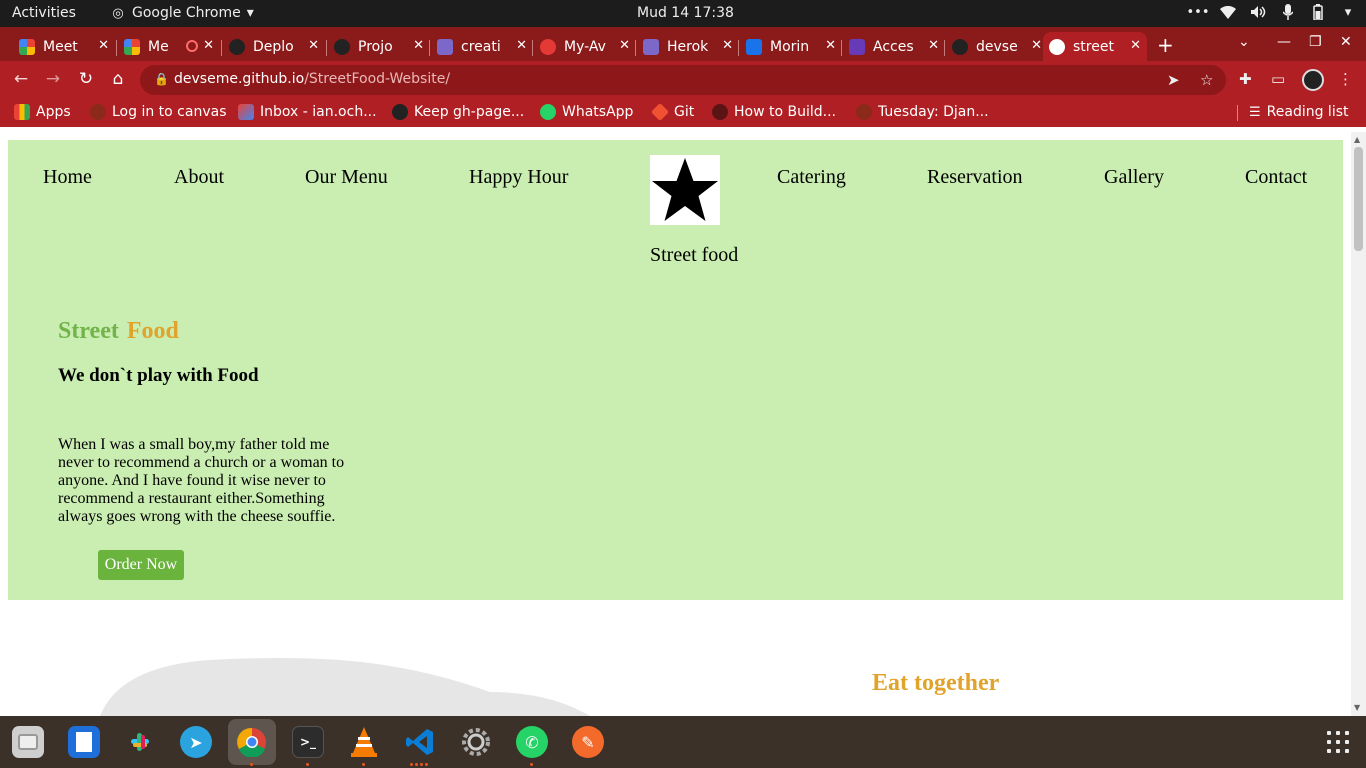  Describe the element at coordinates (688, 46) in the screenshot. I see `tab-heroku: Herok ✕` at that location.